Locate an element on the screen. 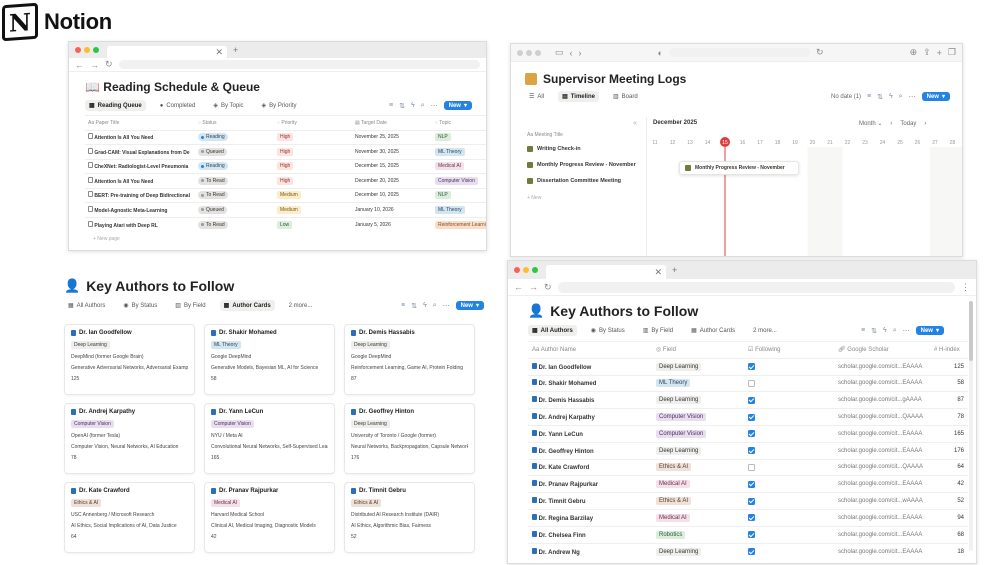 This screenshot has height=565, width=1005. close-tab-icon: ✕ is located at coordinates (219, 52).